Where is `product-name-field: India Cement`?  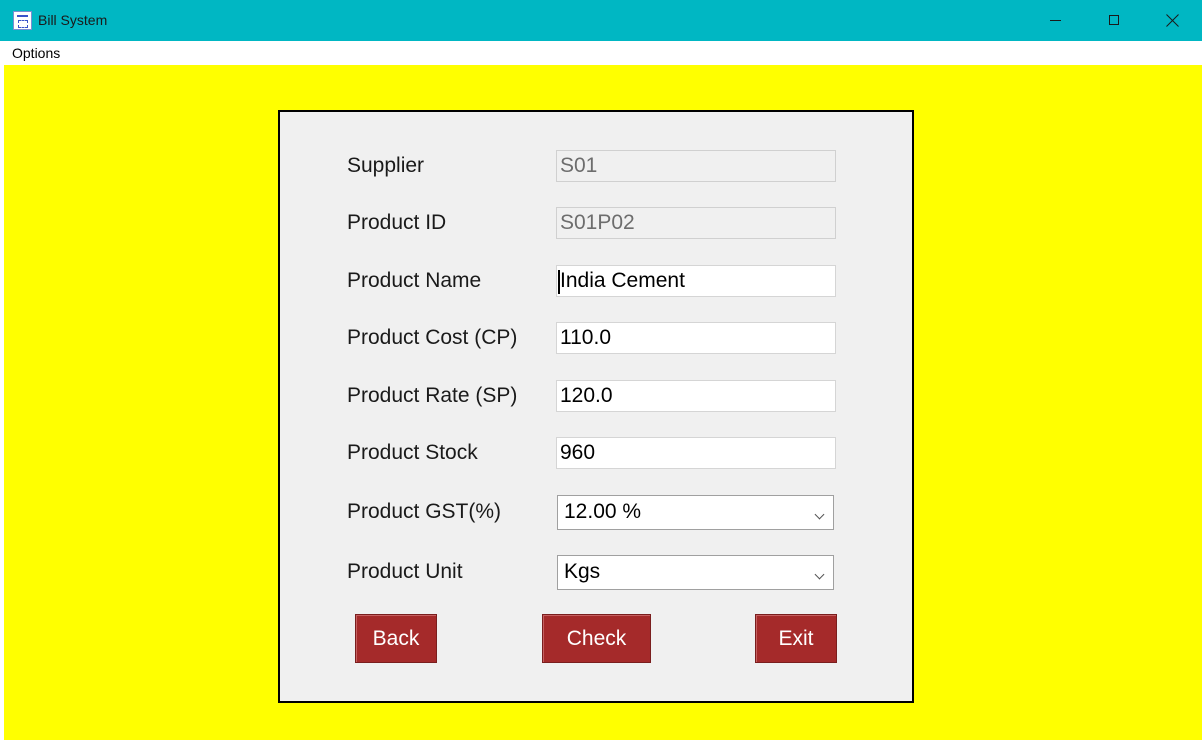
product-name-field: India Cement is located at coordinates (696, 281).